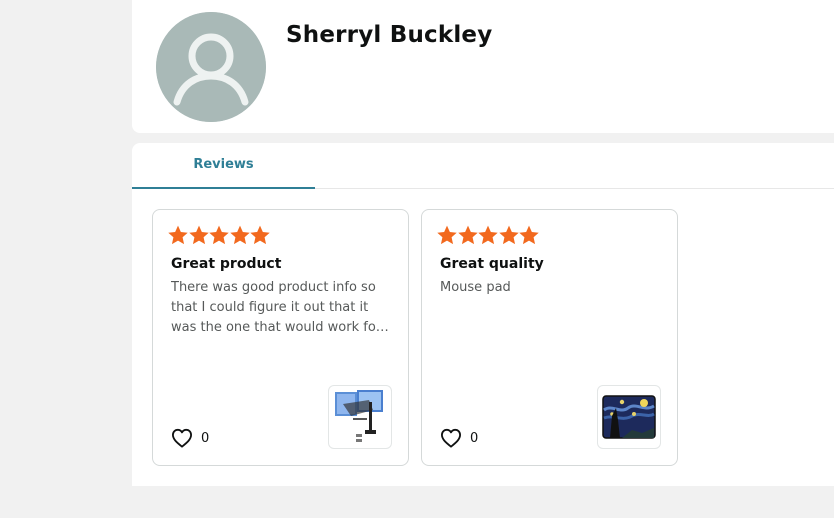  What do you see at coordinates (475, 287) in the screenshot?
I see `review-body: Mouse pad` at bounding box center [475, 287].